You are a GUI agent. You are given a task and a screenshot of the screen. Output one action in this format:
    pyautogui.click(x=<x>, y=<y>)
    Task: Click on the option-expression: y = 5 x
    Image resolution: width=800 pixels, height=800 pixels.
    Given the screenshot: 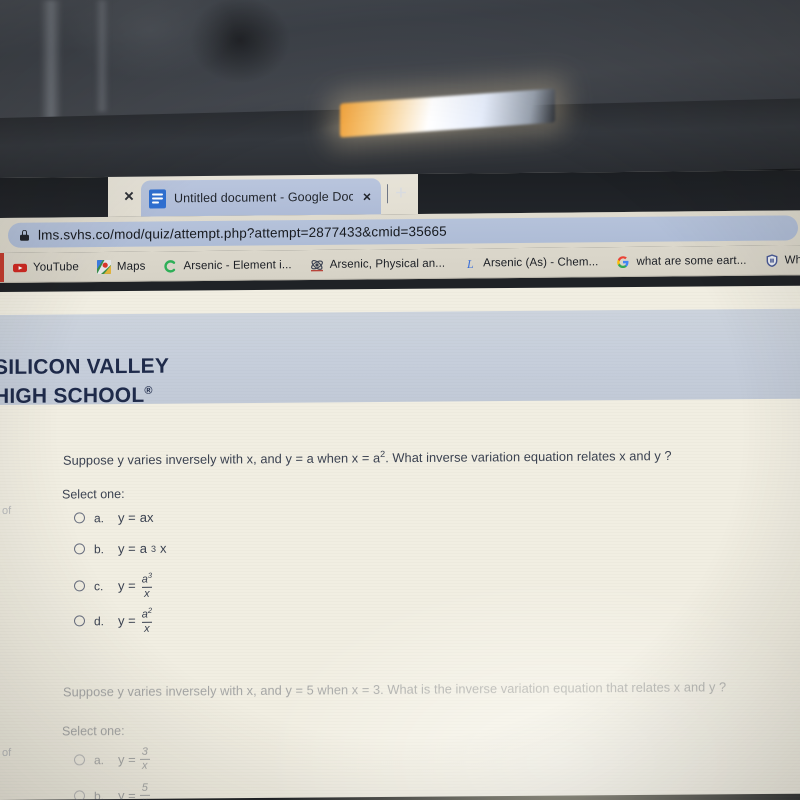 What is the action you would take?
    pyautogui.click(x=134, y=790)
    